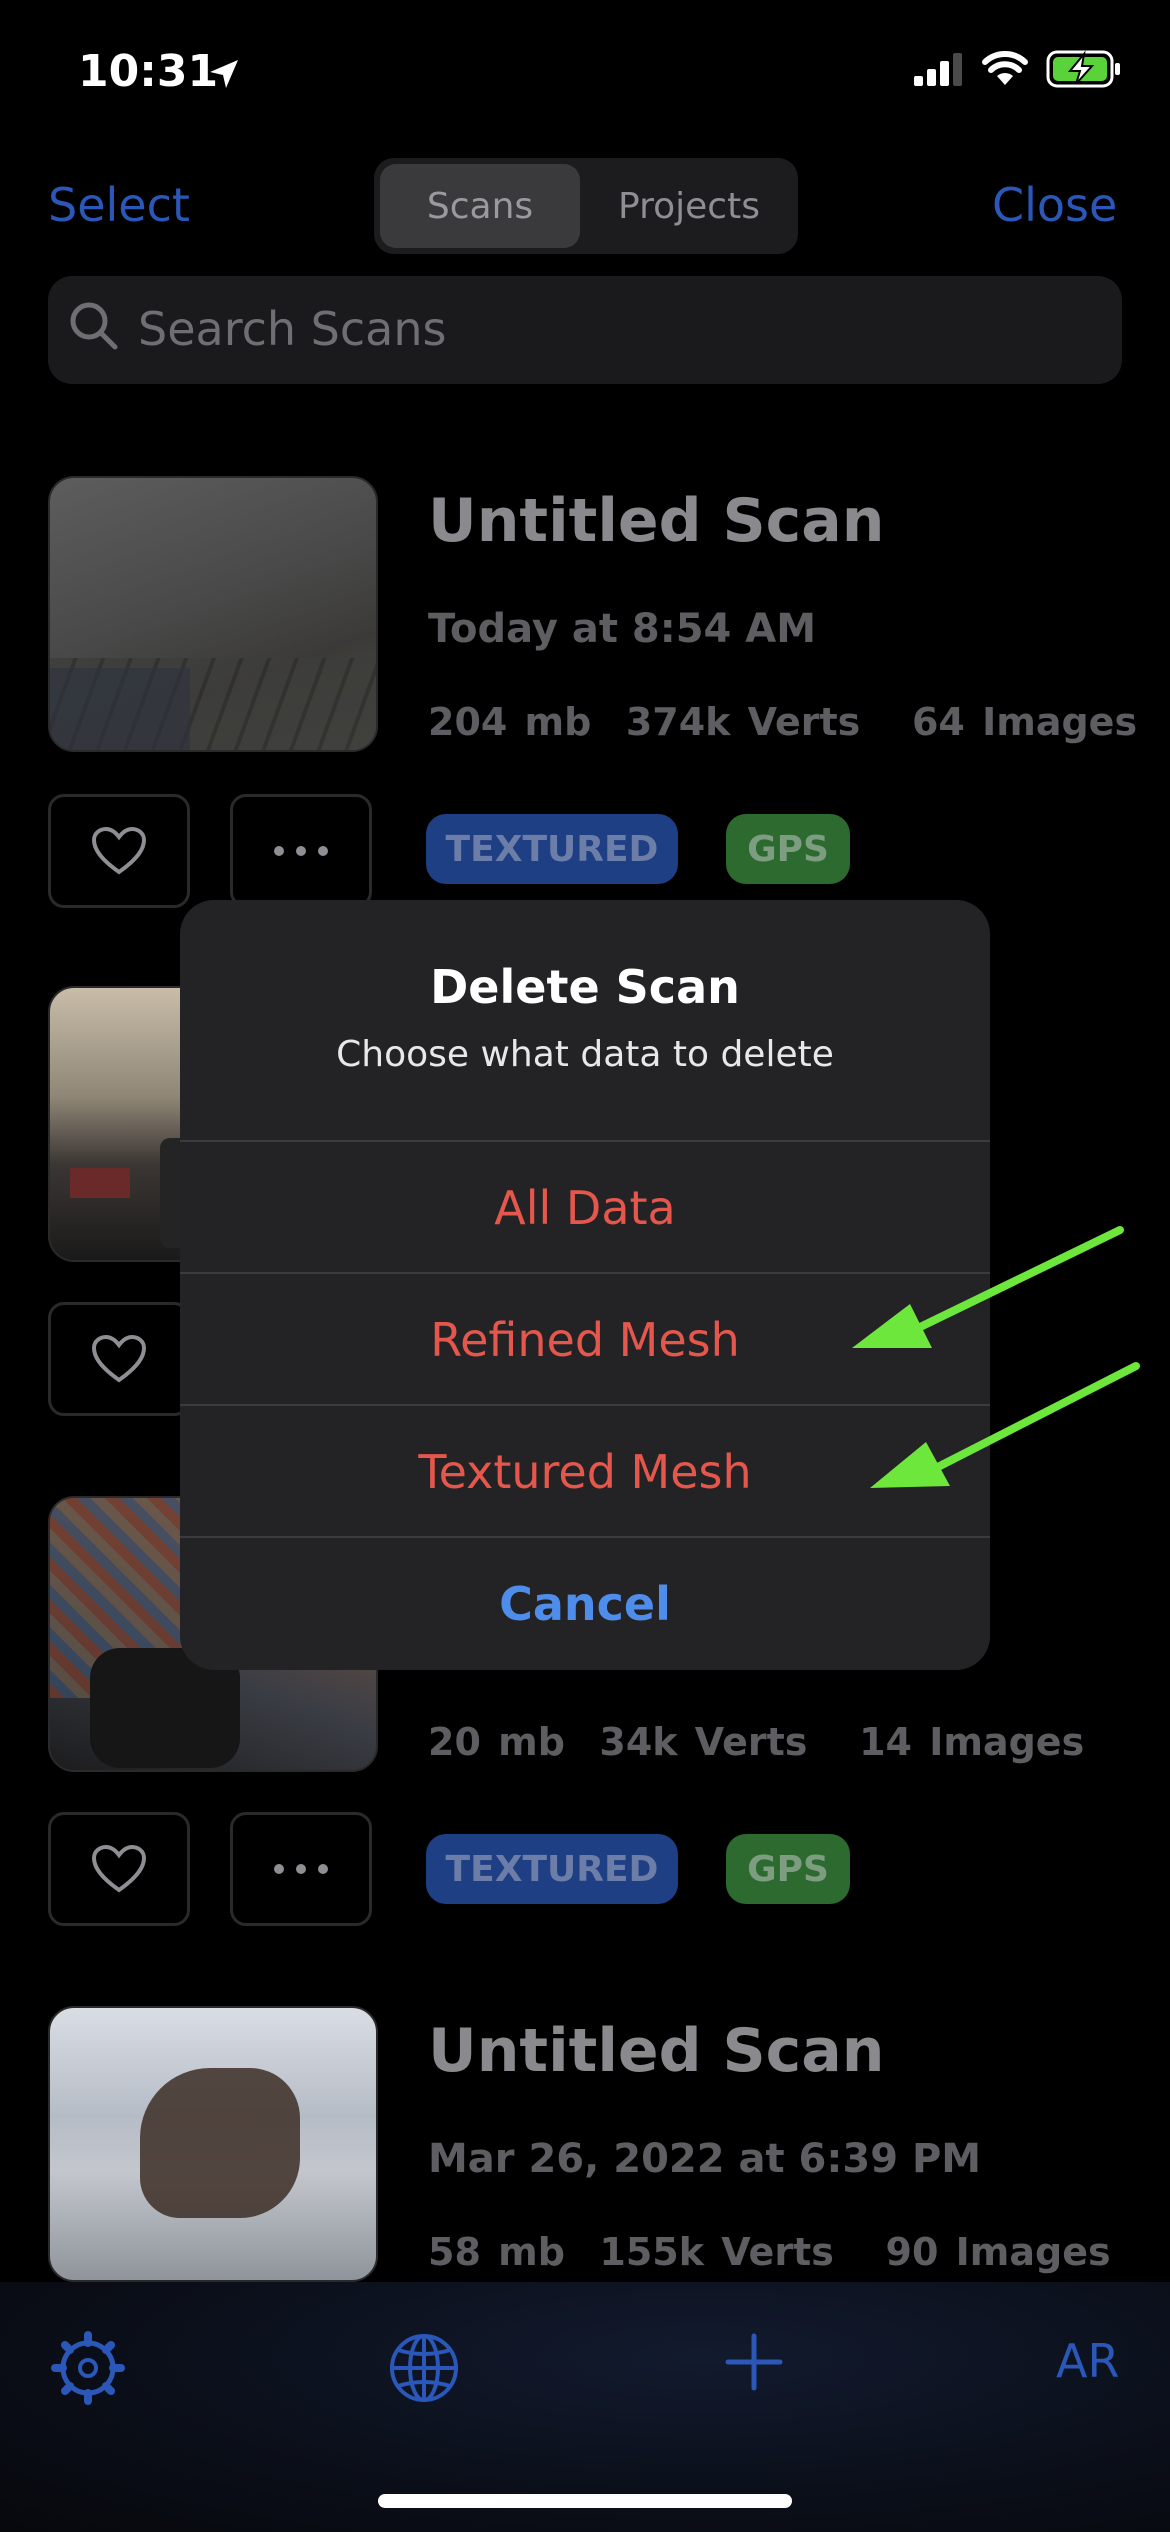 The width and height of the screenshot is (1170, 2532). I want to click on scan-verts: 155k Verts, so click(716, 2252).